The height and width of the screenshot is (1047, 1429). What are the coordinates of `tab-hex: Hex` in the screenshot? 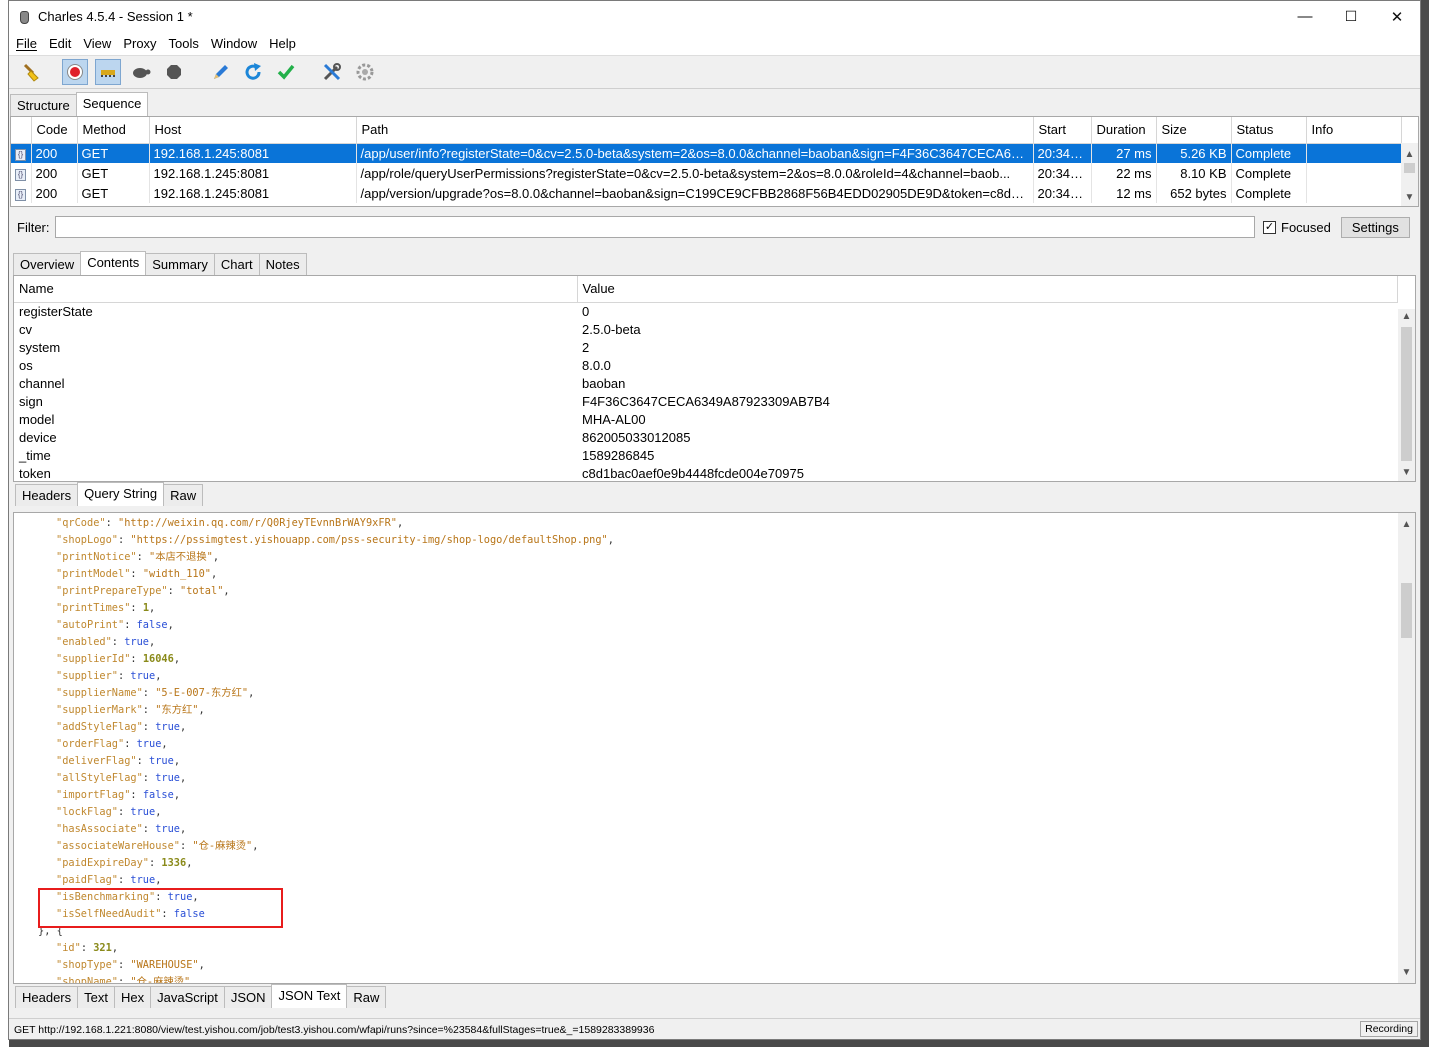 It's located at (132, 997).